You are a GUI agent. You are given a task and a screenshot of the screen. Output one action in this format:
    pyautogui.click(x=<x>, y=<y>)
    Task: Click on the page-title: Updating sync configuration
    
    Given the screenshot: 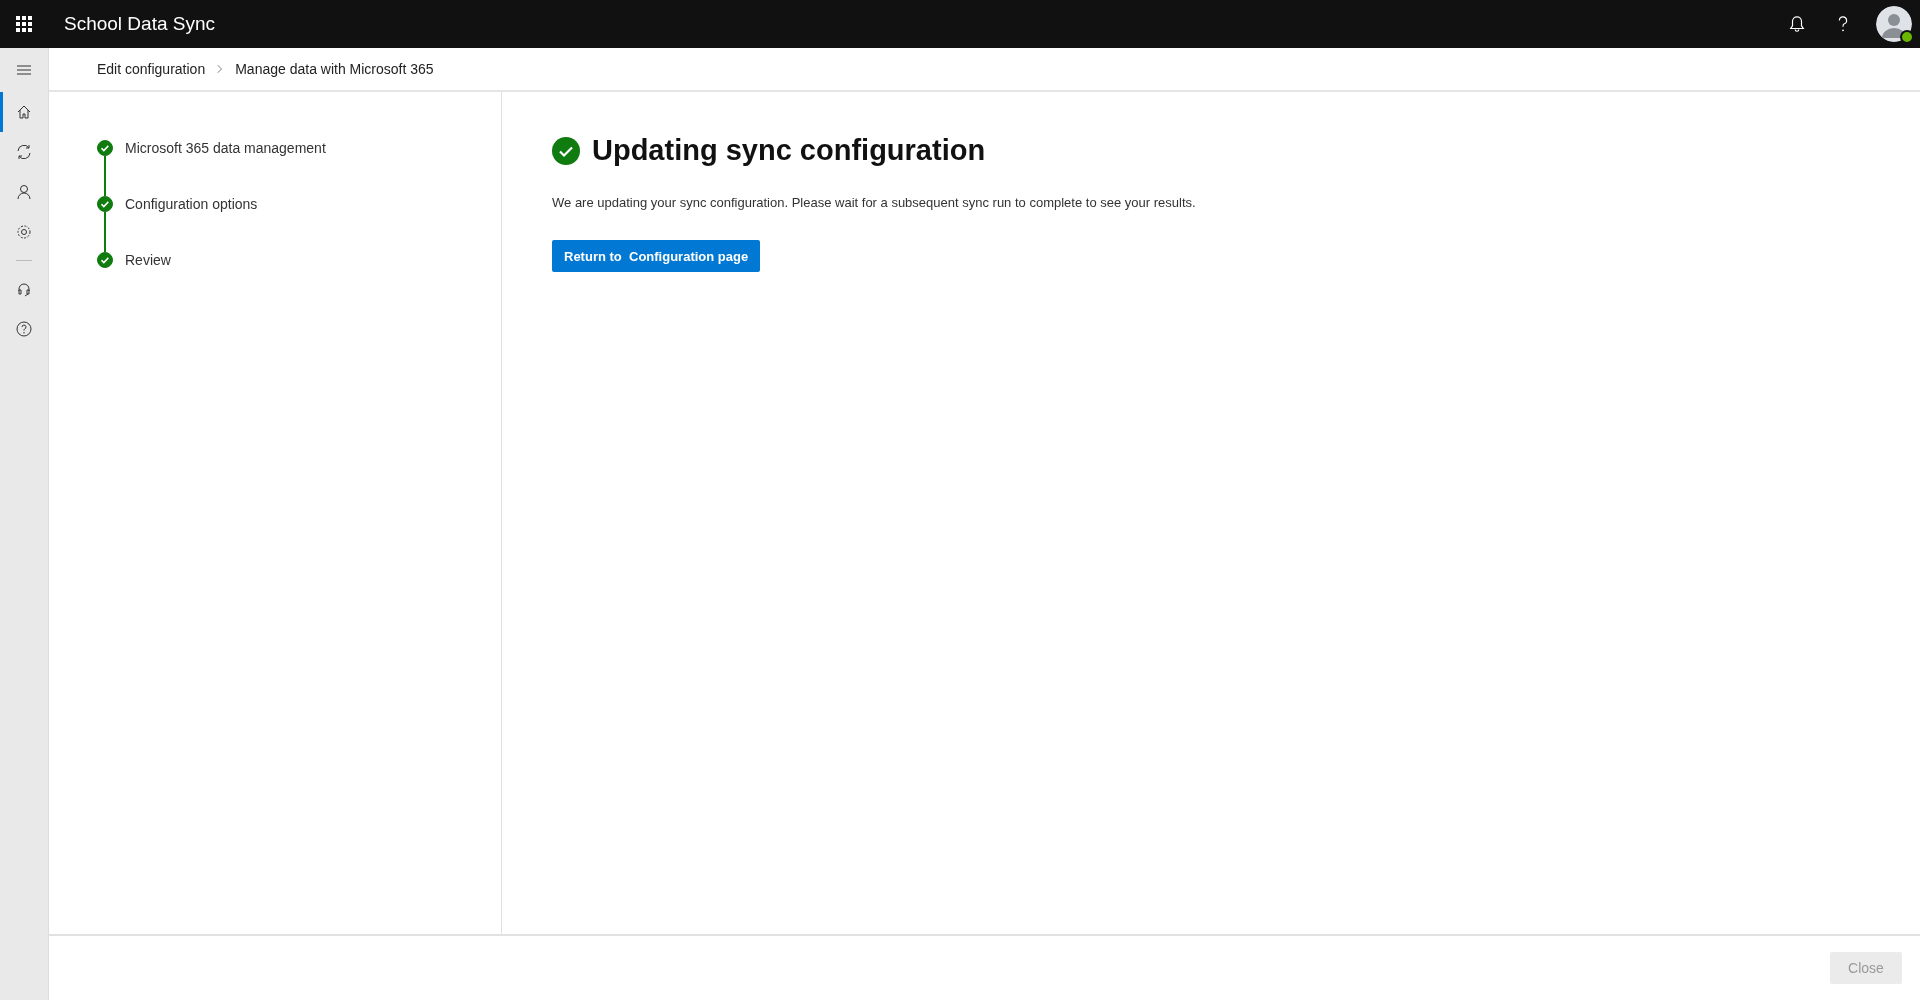 What is the action you would take?
    pyautogui.click(x=789, y=150)
    